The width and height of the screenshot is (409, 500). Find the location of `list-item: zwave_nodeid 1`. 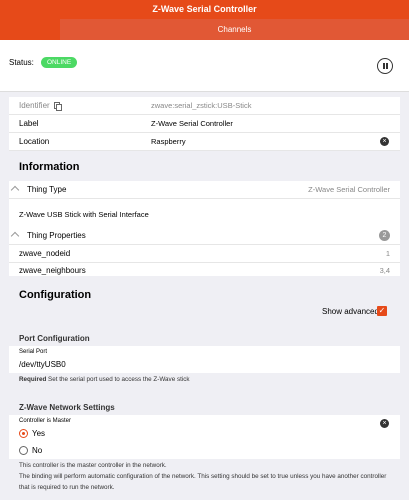

list-item: zwave_nodeid 1 is located at coordinates (204, 254).